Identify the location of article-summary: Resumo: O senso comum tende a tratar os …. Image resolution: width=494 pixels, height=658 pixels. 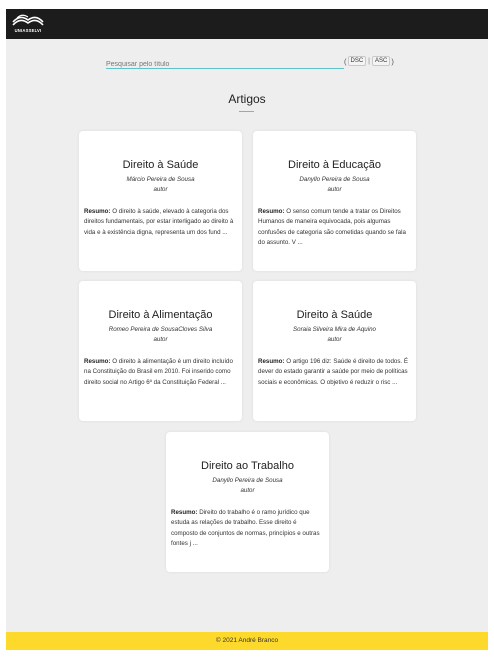
(334, 228).